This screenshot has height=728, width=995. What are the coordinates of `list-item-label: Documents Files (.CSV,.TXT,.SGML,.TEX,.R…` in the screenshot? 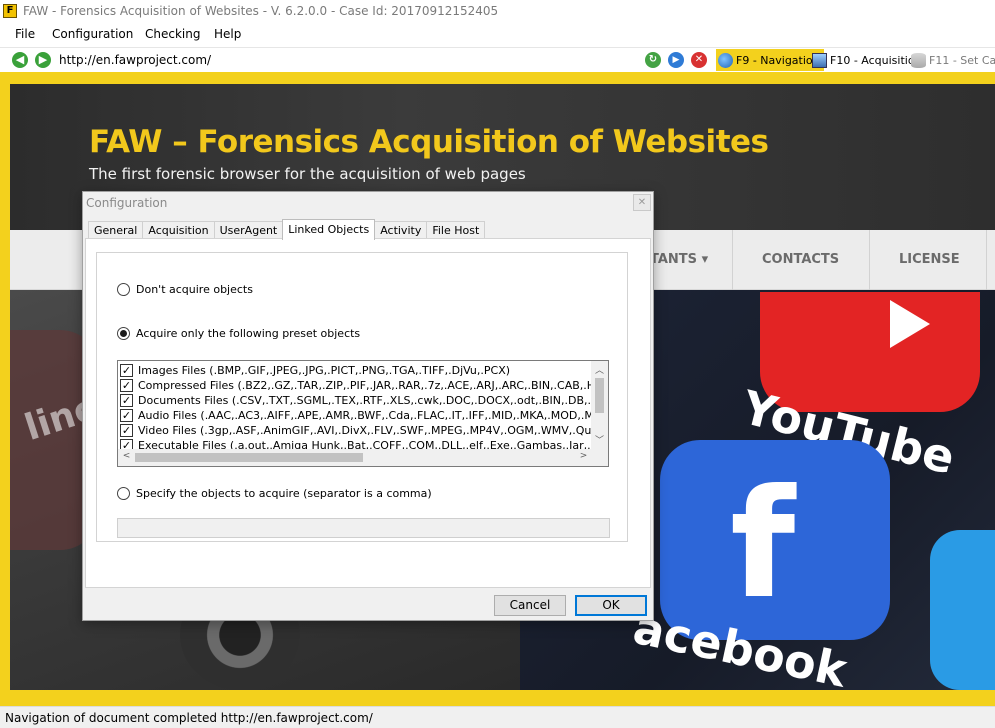 It's located at (373, 400).